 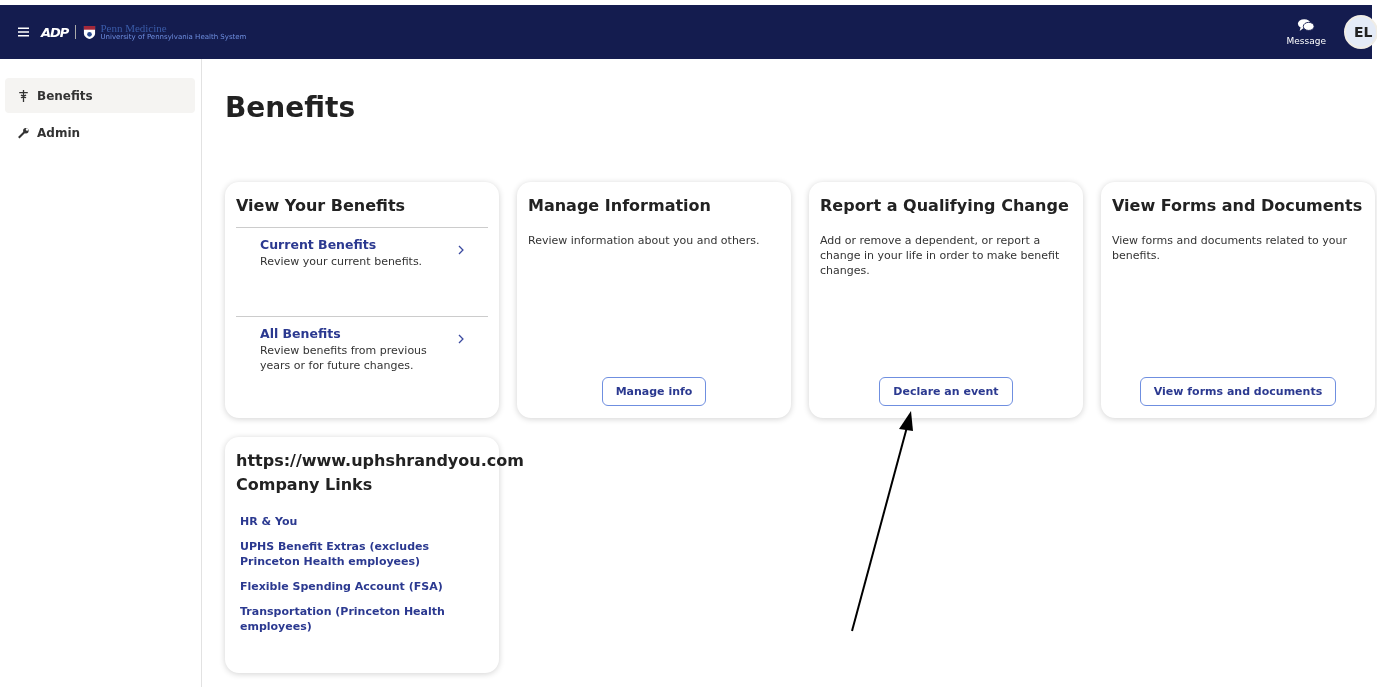 What do you see at coordinates (55, 32) in the screenshot?
I see `brand-logo: ADP` at bounding box center [55, 32].